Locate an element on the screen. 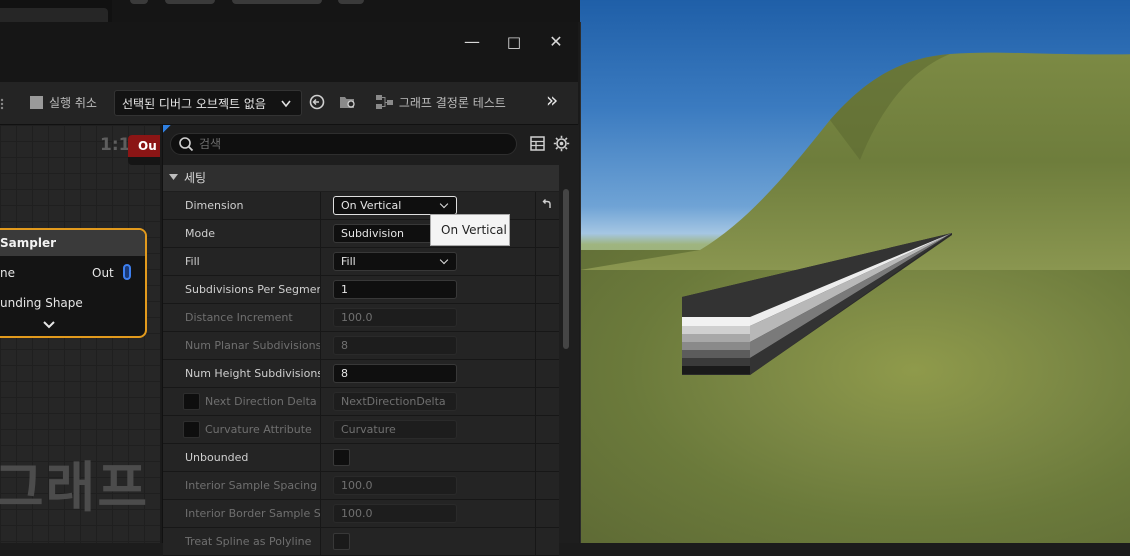 Image resolution: width=1130 pixels, height=556 pixels. maximize-button: □ is located at coordinates (514, 42).